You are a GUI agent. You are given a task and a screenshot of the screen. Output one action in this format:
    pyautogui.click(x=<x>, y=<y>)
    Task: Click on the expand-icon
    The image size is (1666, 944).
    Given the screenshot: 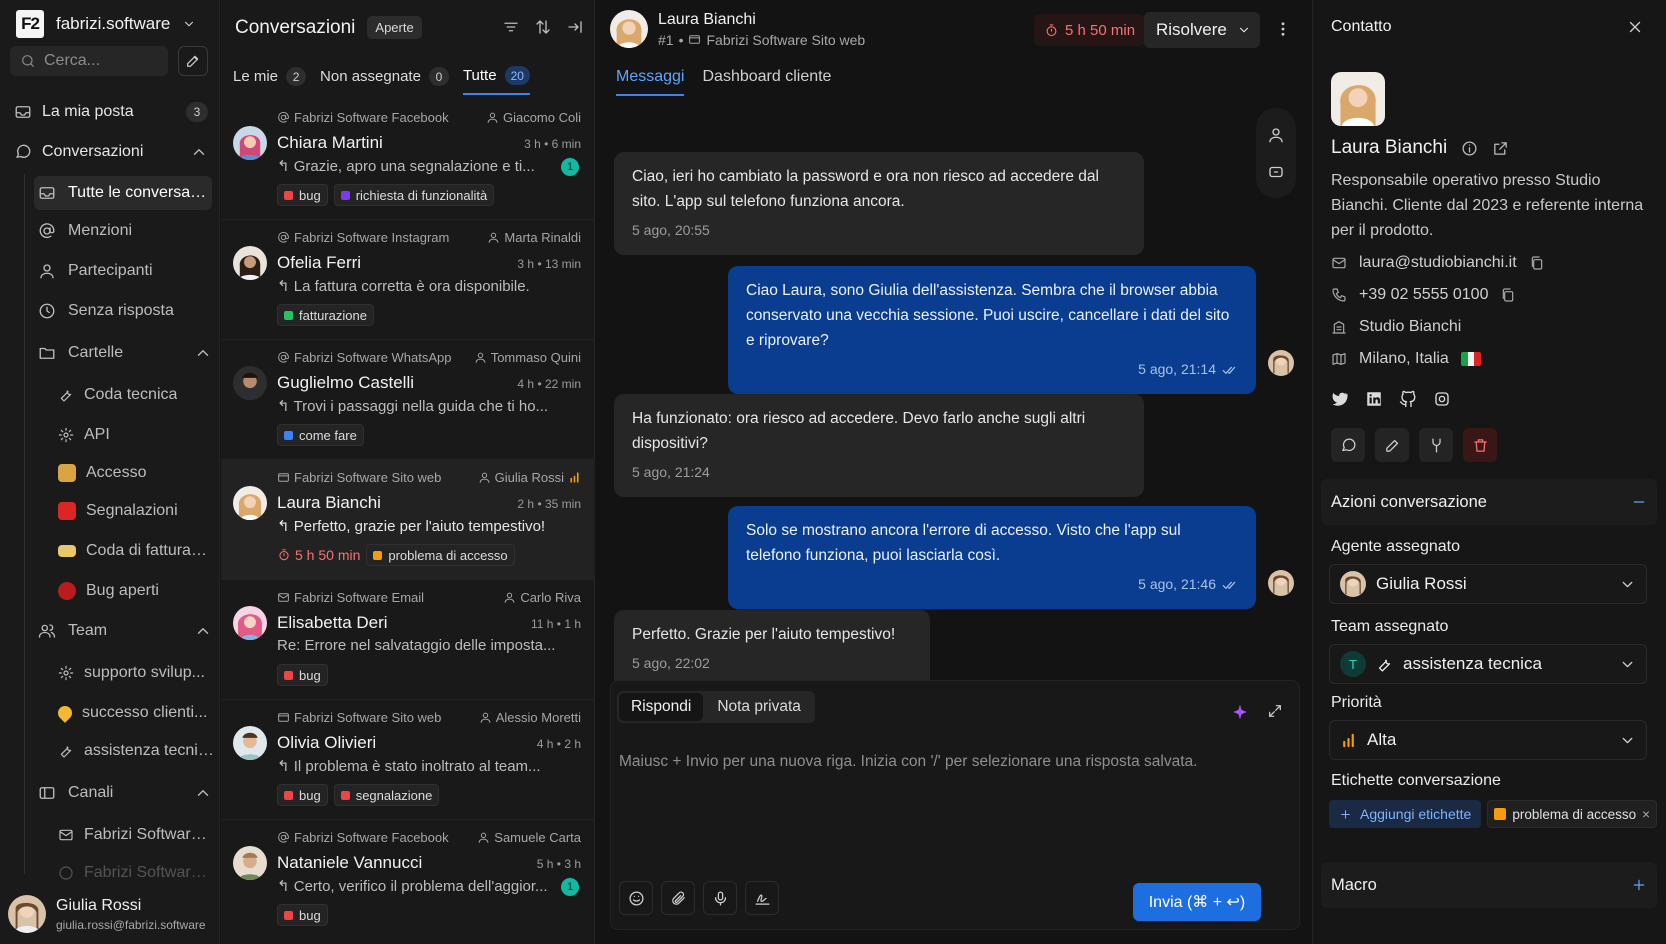 What is the action you would take?
    pyautogui.click(x=1275, y=711)
    